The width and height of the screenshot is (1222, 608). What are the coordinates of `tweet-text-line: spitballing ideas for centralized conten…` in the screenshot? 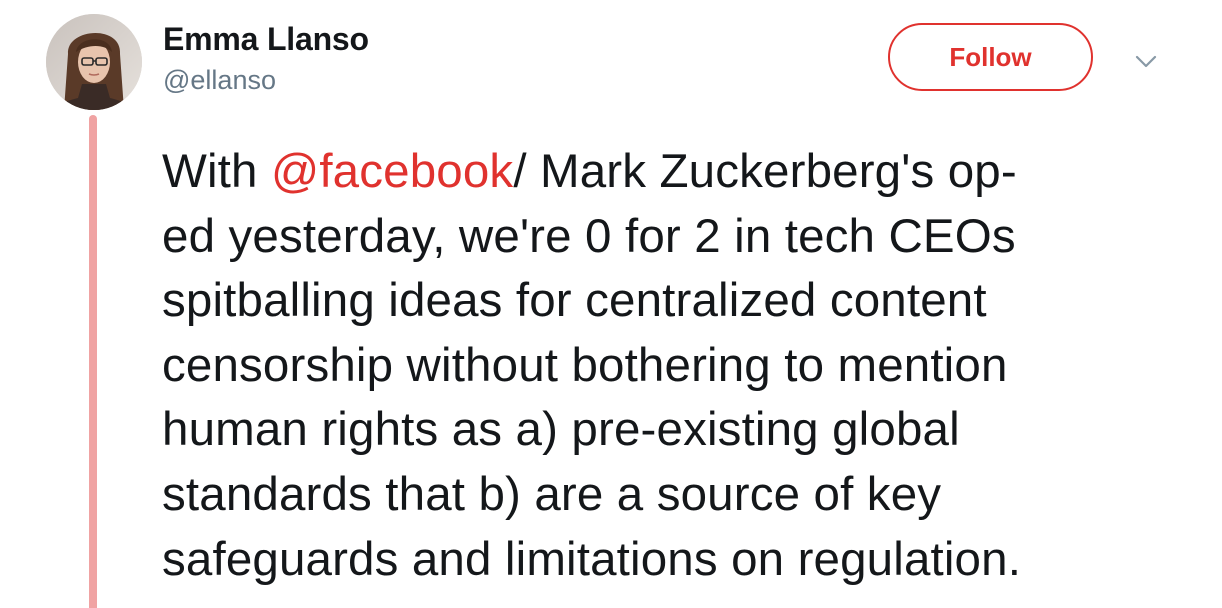 It's located at (574, 301).